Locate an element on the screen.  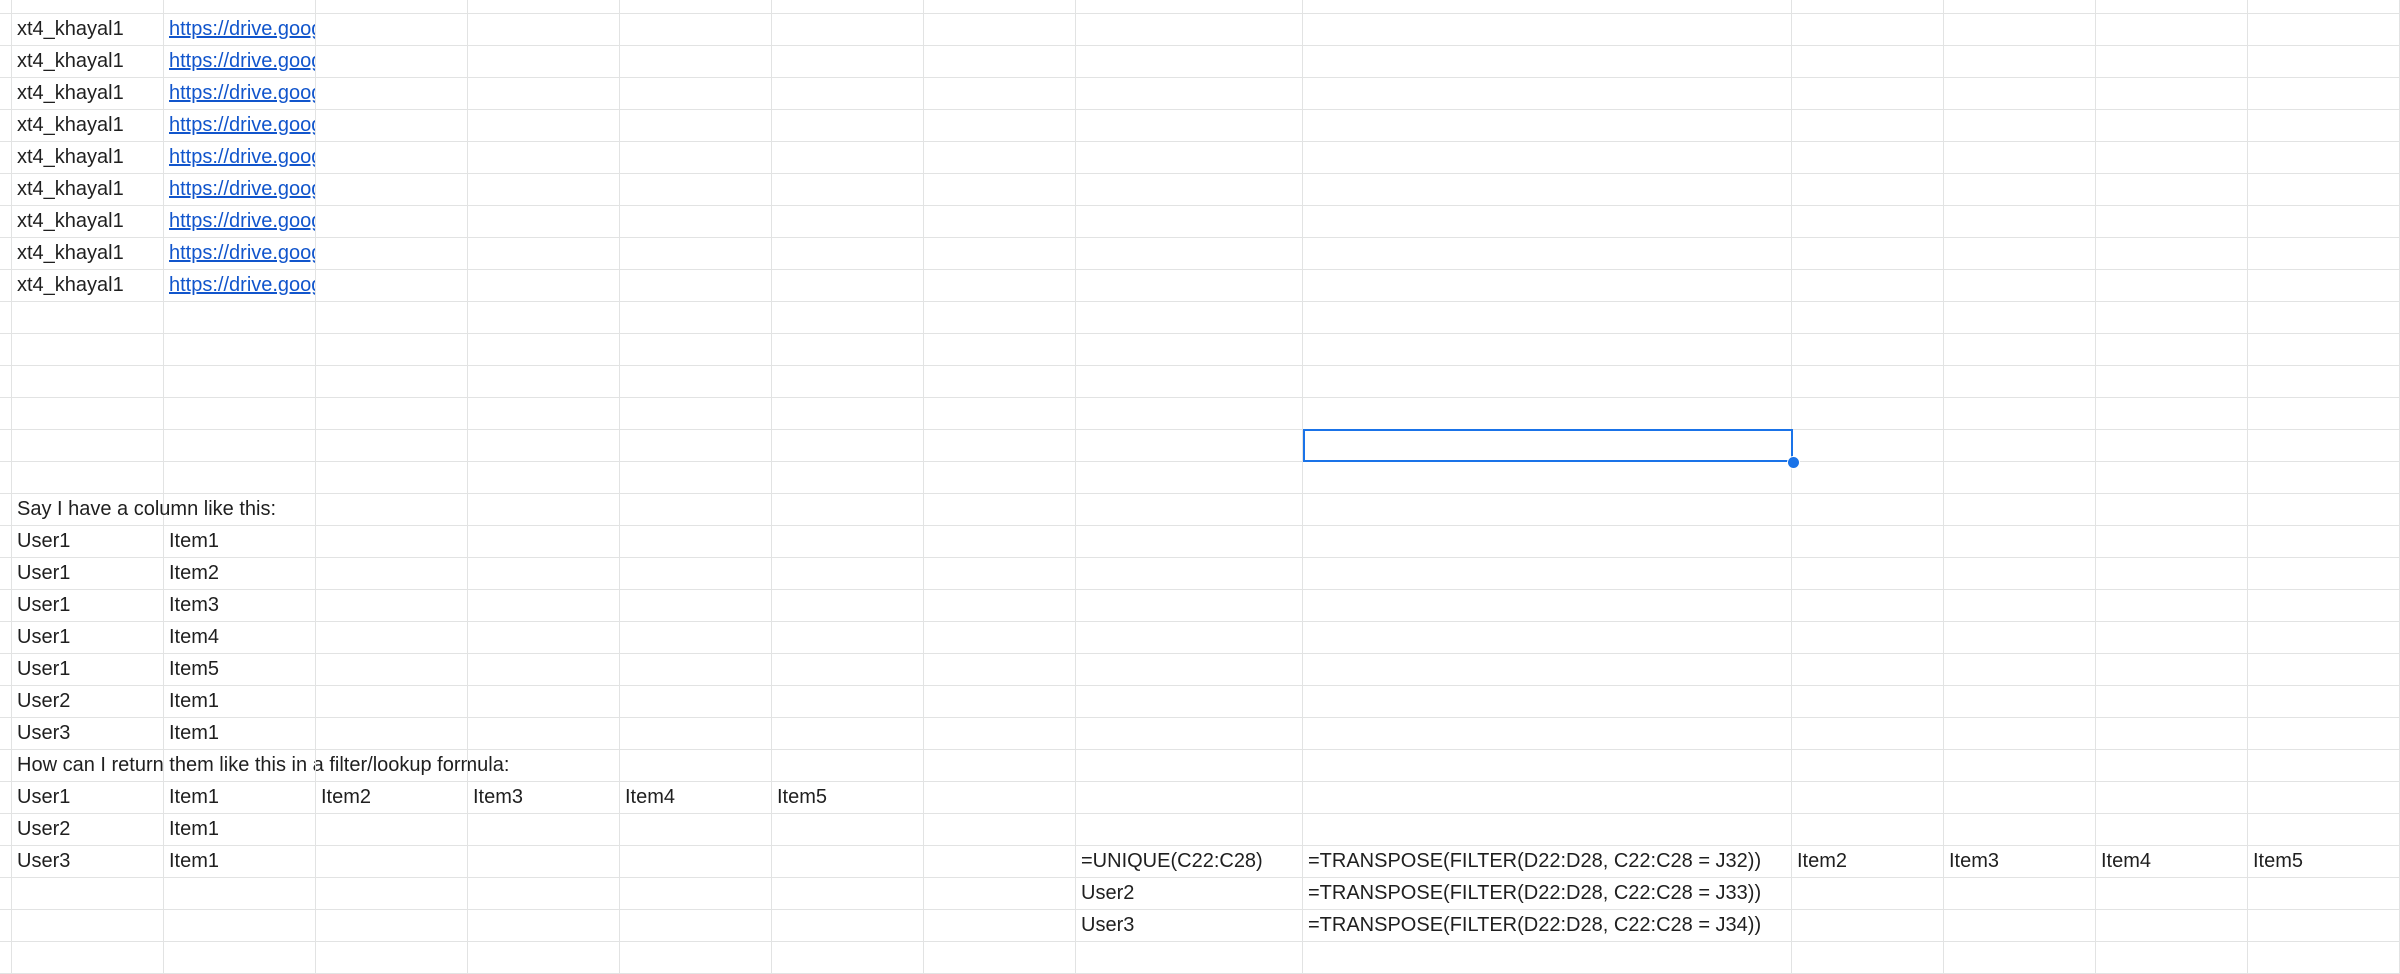
cell-r20-c13 is located at coordinates (2324, 638).